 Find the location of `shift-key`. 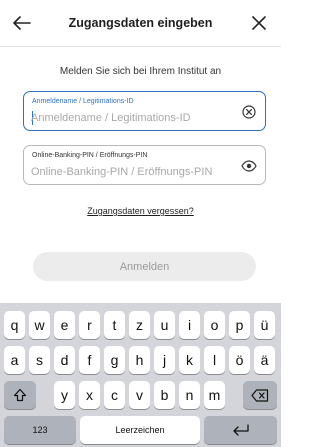

shift-key is located at coordinates (20, 395).